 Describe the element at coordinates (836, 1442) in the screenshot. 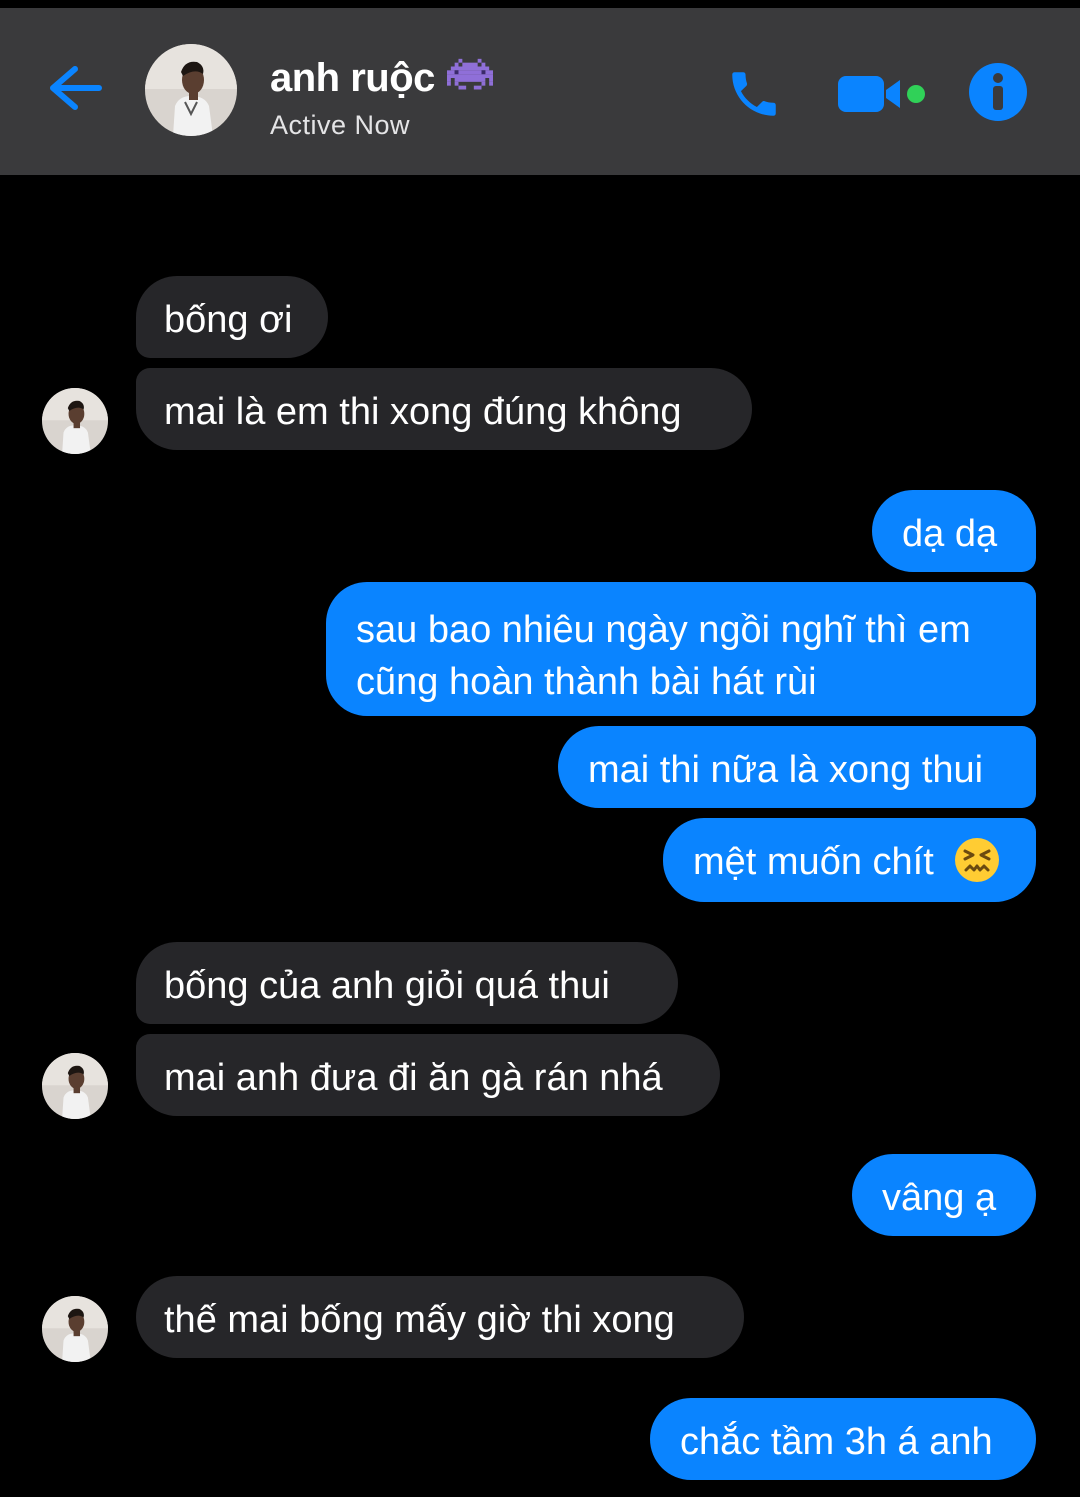

I see `message-text: chắc tầm 3h á anh` at that location.